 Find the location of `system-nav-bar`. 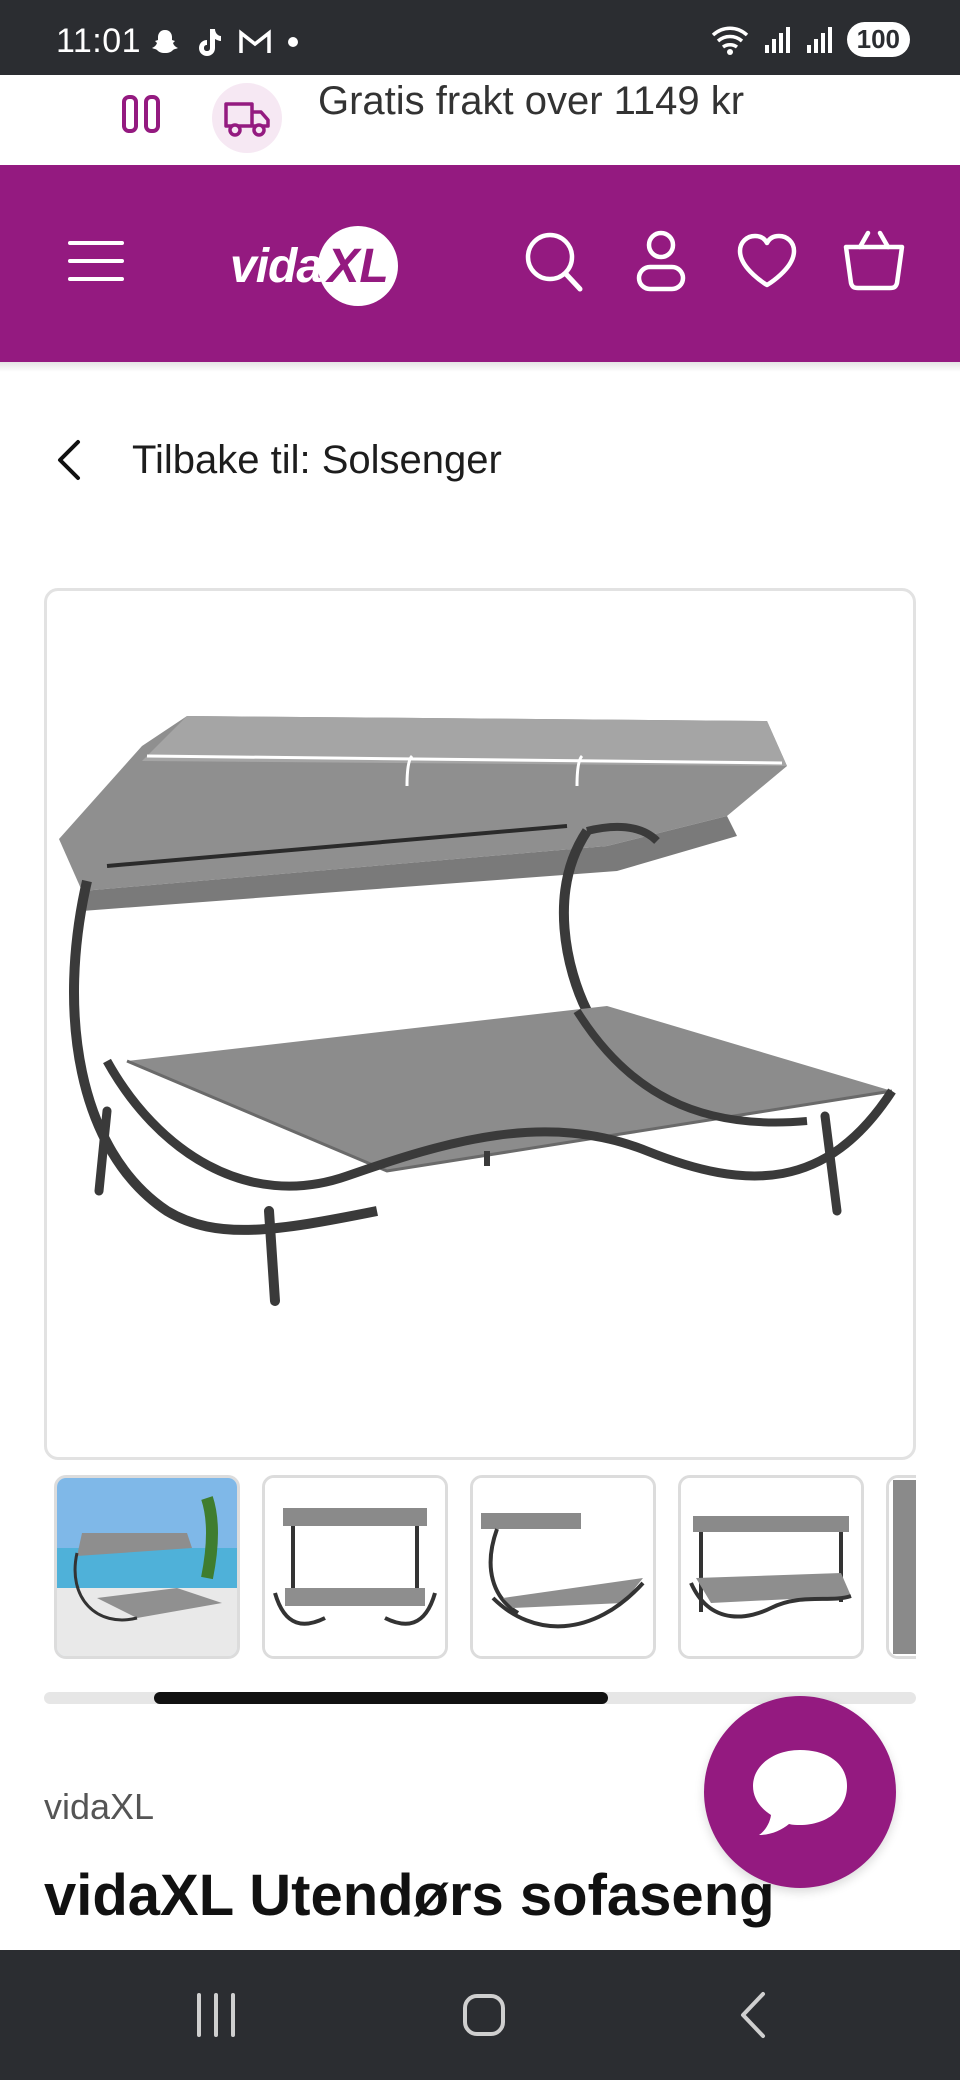

system-nav-bar is located at coordinates (480, 2015).